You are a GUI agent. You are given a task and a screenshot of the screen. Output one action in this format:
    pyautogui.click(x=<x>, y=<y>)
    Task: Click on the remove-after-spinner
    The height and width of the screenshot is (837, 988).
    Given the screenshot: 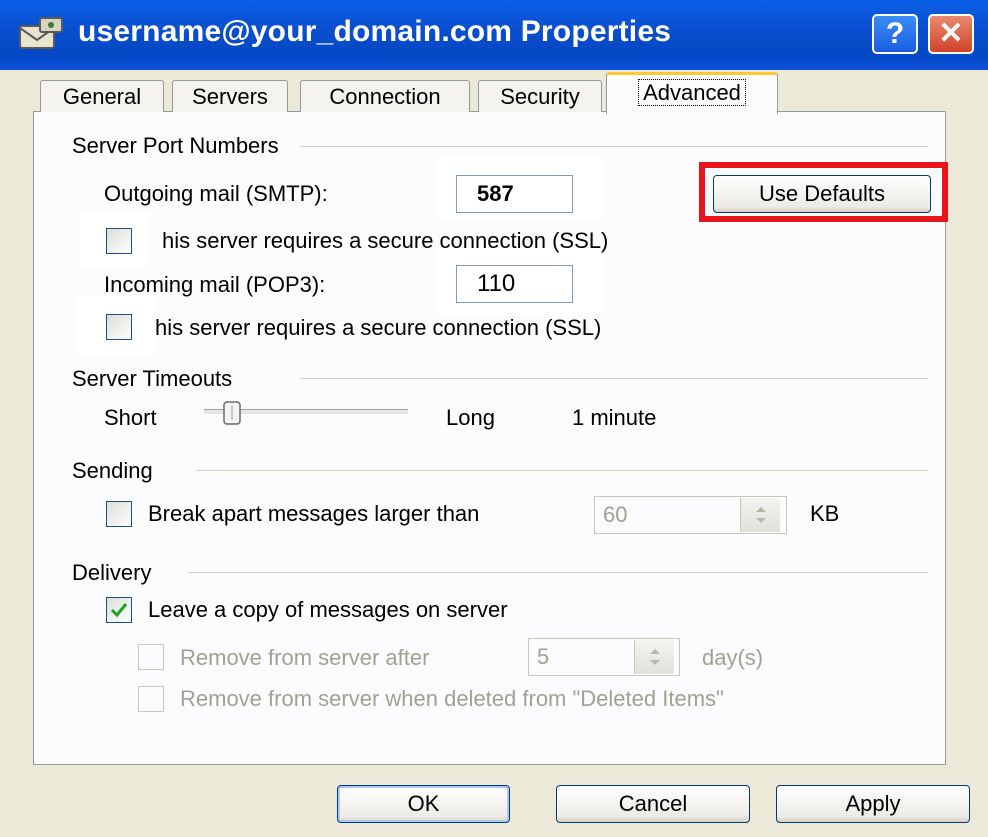 What is the action you would take?
    pyautogui.click(x=654, y=657)
    